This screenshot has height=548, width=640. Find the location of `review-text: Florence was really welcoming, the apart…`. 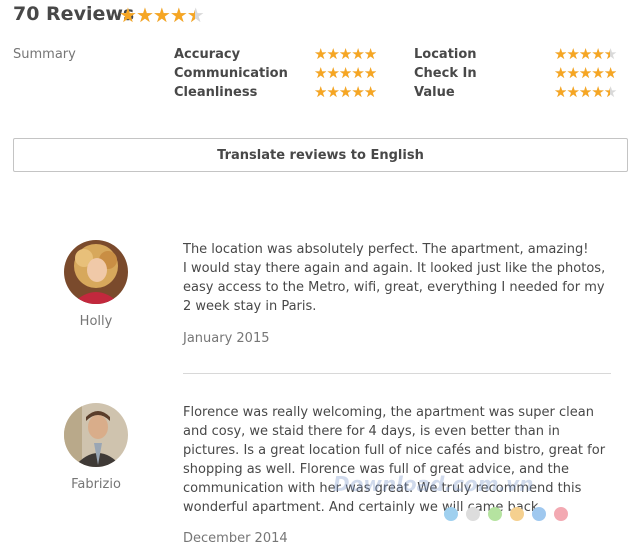

review-text: Florence was really welcoming, the apart… is located at coordinates (398, 460).